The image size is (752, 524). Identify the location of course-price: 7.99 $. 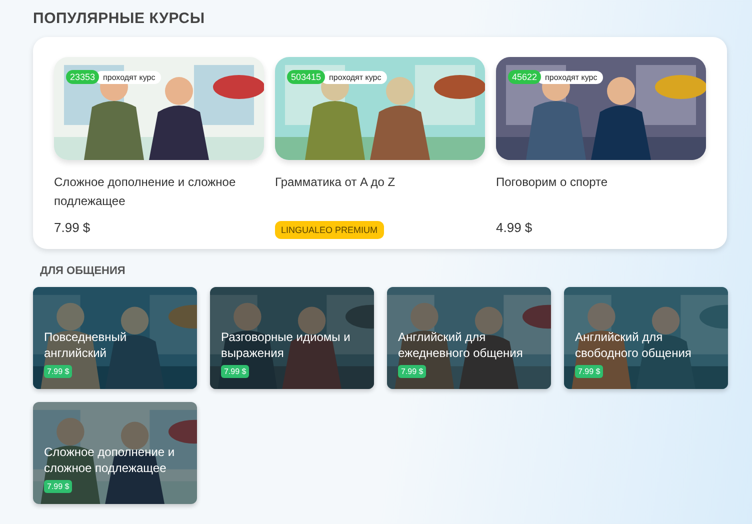
(72, 227).